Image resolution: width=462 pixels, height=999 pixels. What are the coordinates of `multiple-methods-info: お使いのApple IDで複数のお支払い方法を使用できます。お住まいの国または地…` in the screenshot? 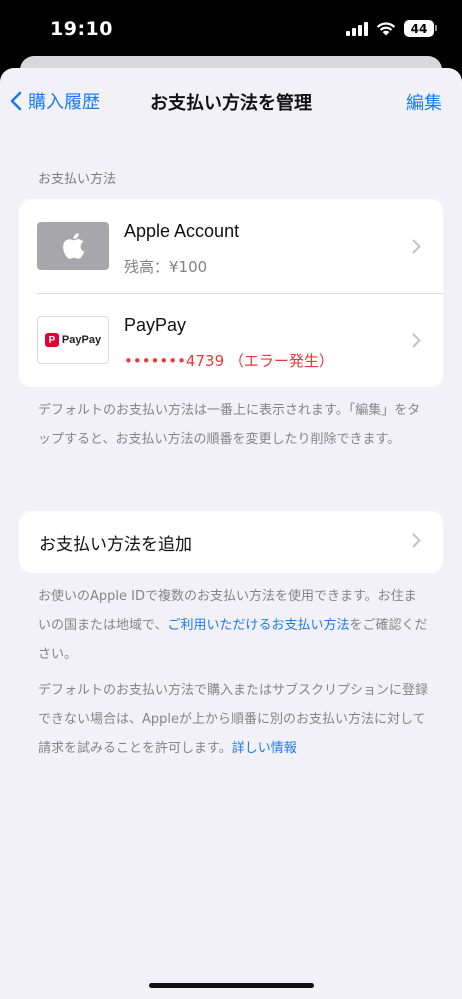 It's located at (233, 625).